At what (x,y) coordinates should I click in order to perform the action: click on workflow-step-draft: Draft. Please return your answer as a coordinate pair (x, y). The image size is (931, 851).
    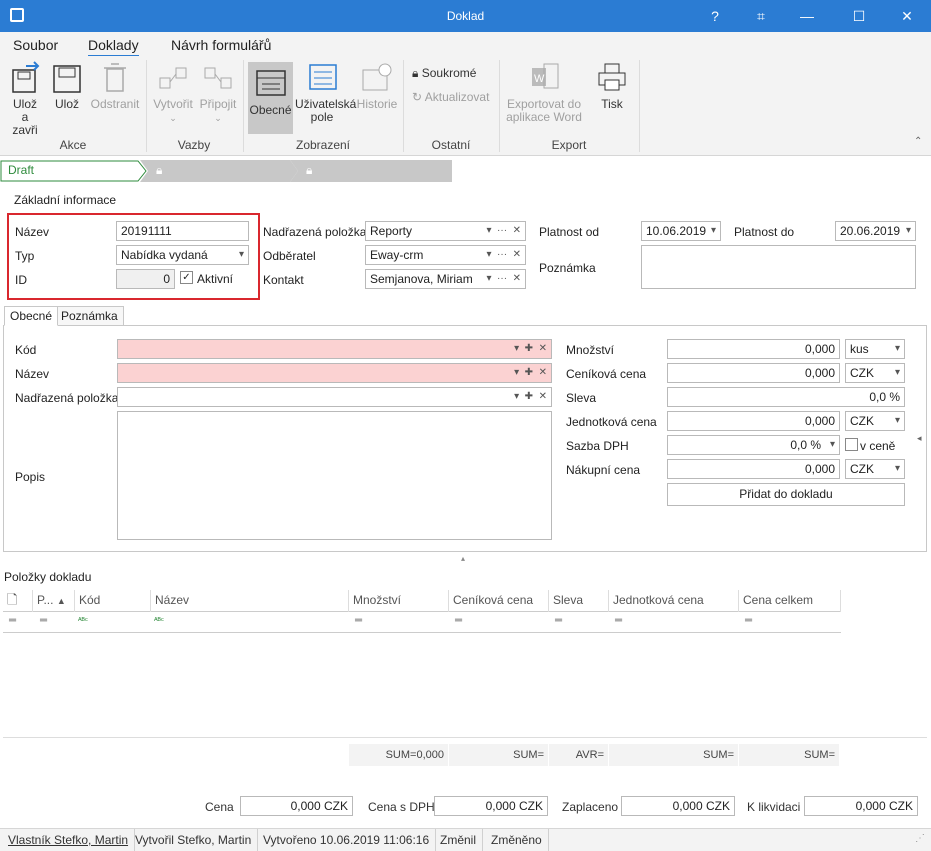
    Looking at the image, I should click on (17, 171).